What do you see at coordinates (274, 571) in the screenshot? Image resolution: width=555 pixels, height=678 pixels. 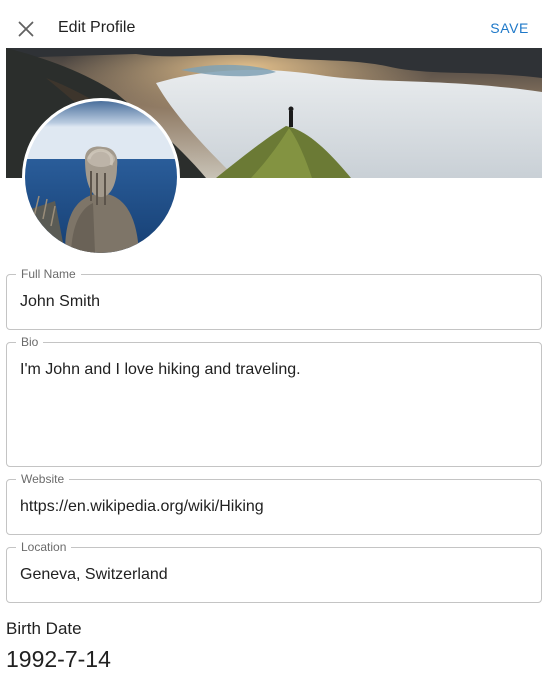 I see `location-field: Location Geneva, Switzerland` at bounding box center [274, 571].